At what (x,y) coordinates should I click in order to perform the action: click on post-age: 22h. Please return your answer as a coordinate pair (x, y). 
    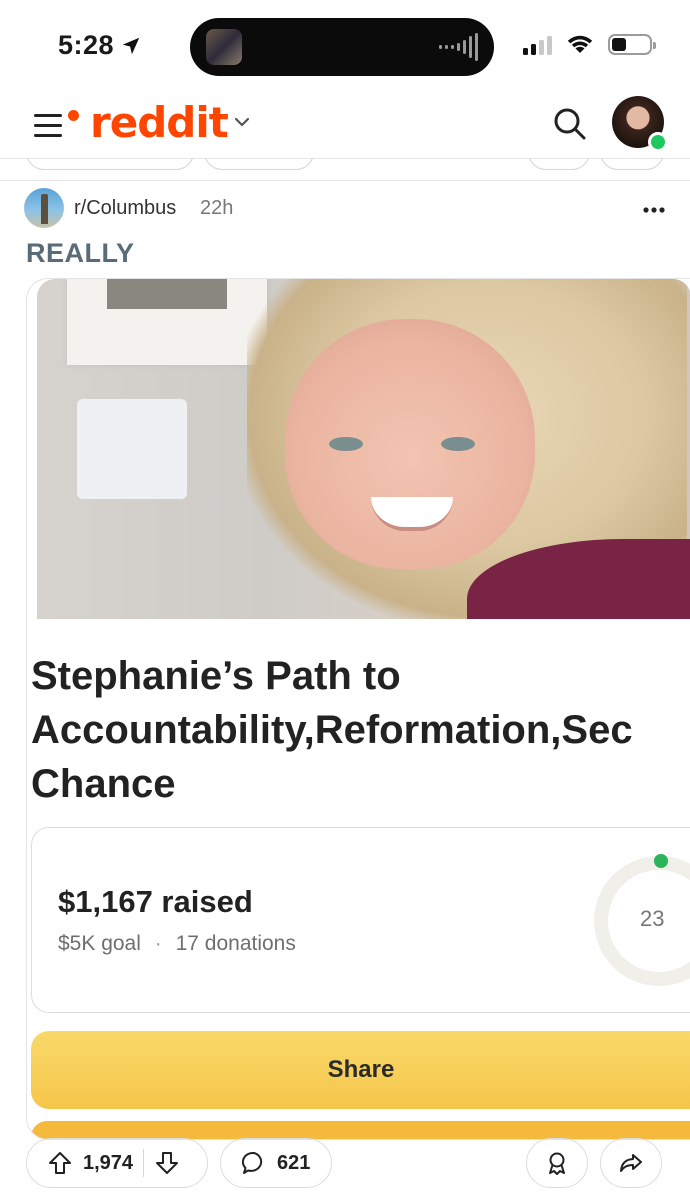
    Looking at the image, I should click on (217, 208).